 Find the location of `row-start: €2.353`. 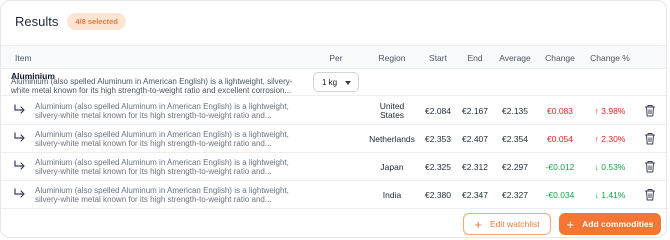

row-start: €2.353 is located at coordinates (438, 139).